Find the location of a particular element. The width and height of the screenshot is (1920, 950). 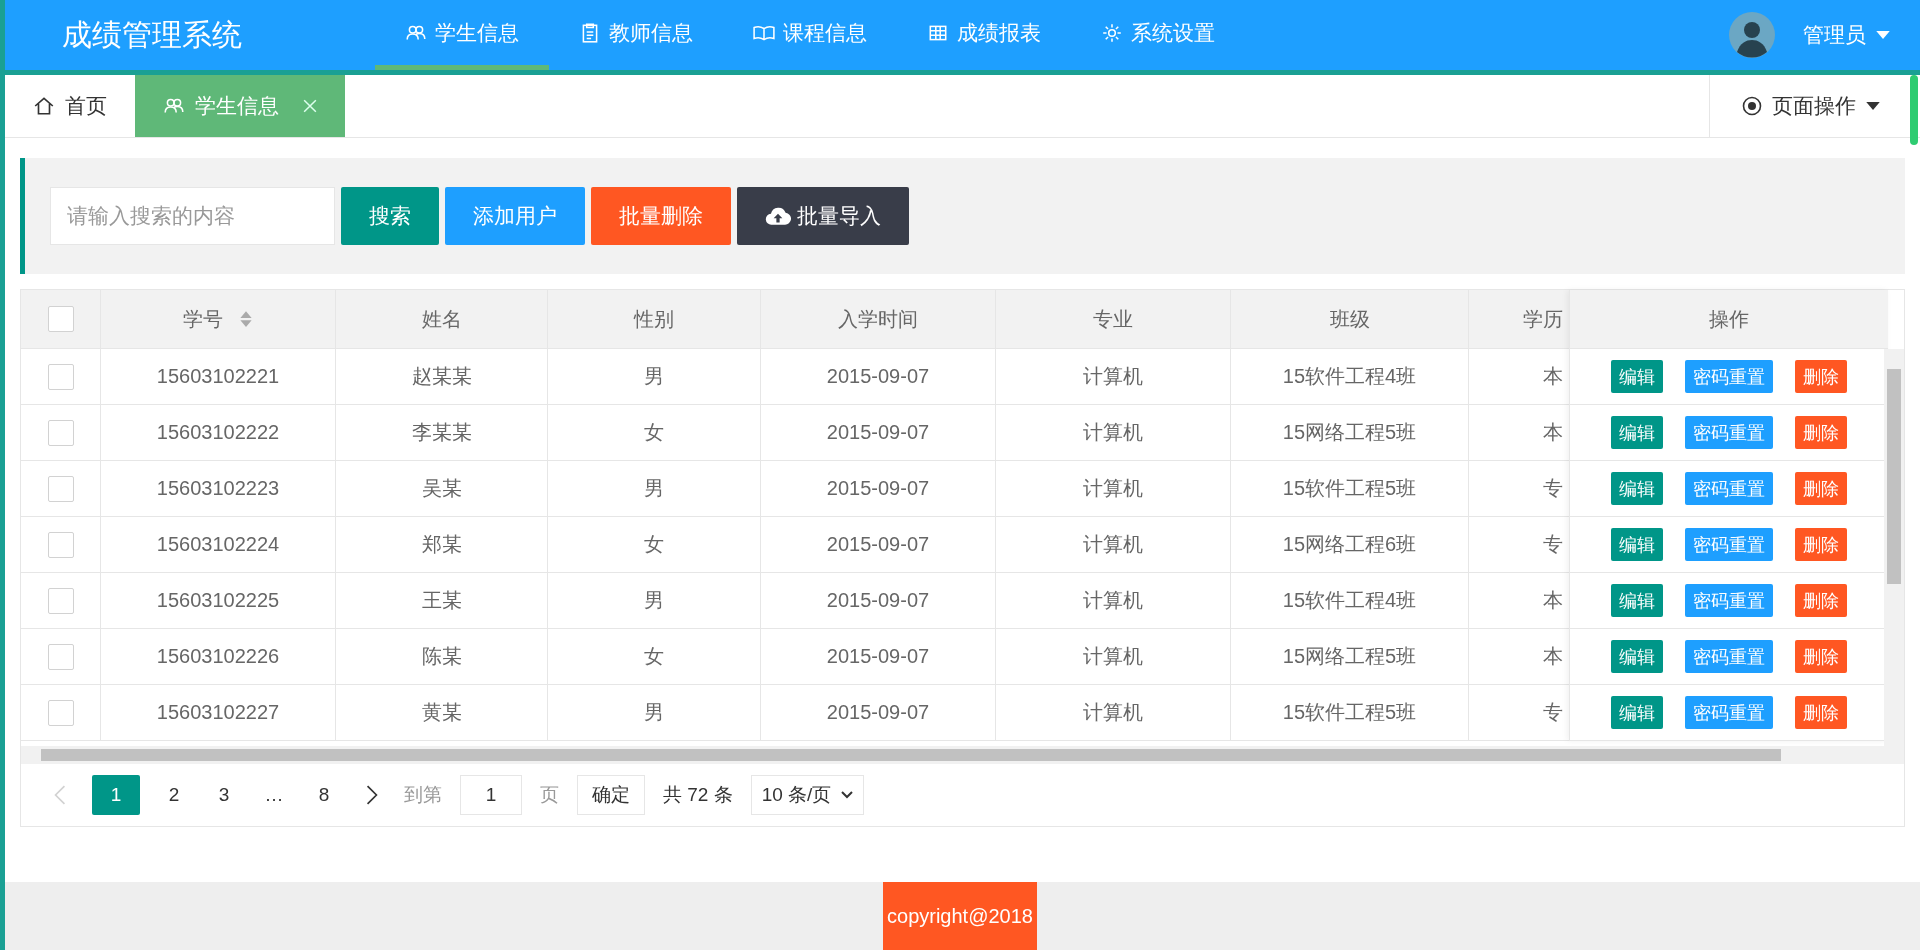

table-cell: 陈某 is located at coordinates (442, 657).